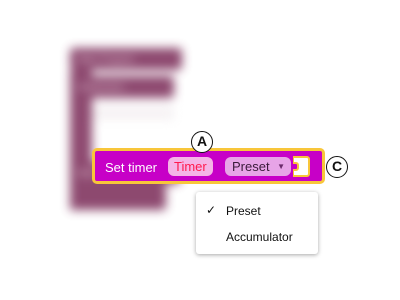 This screenshot has width=400, height=300. I want to click on loop-body-shape, so click(118, 197).